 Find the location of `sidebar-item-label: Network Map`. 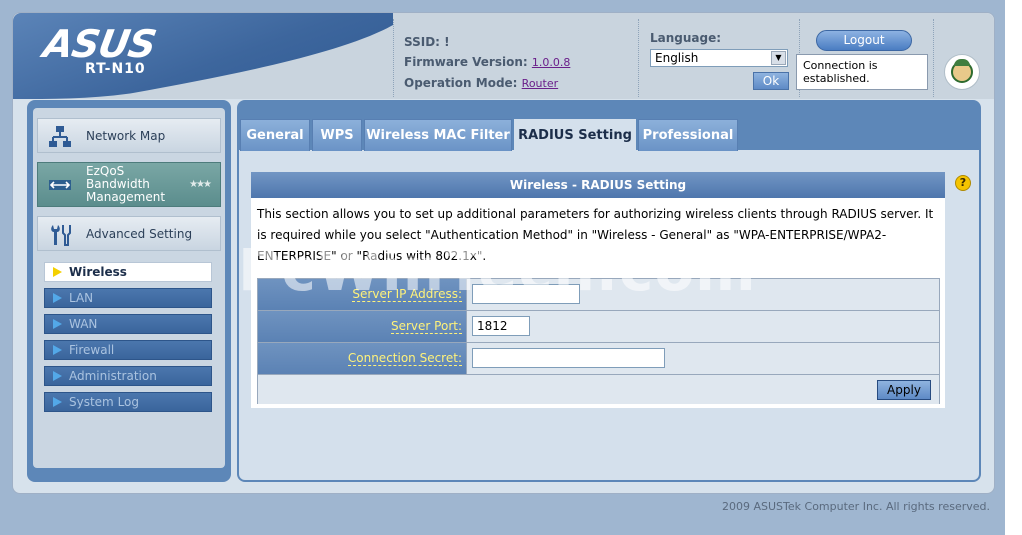

sidebar-item-label: Network Map is located at coordinates (126, 136).